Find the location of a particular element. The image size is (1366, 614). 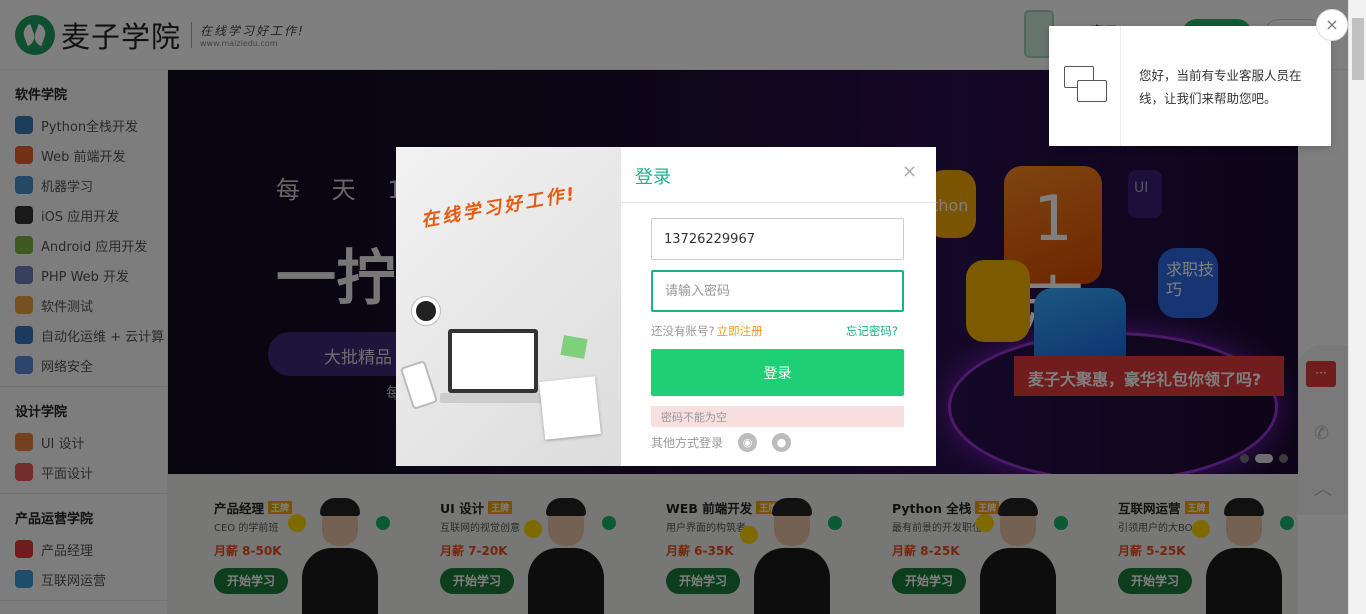

modal-divider is located at coordinates (778, 202).